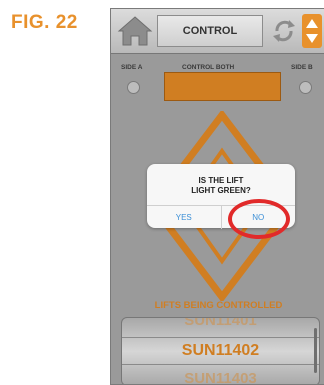  Describe the element at coordinates (133, 87) in the screenshot. I see `side-a-indicator` at that location.